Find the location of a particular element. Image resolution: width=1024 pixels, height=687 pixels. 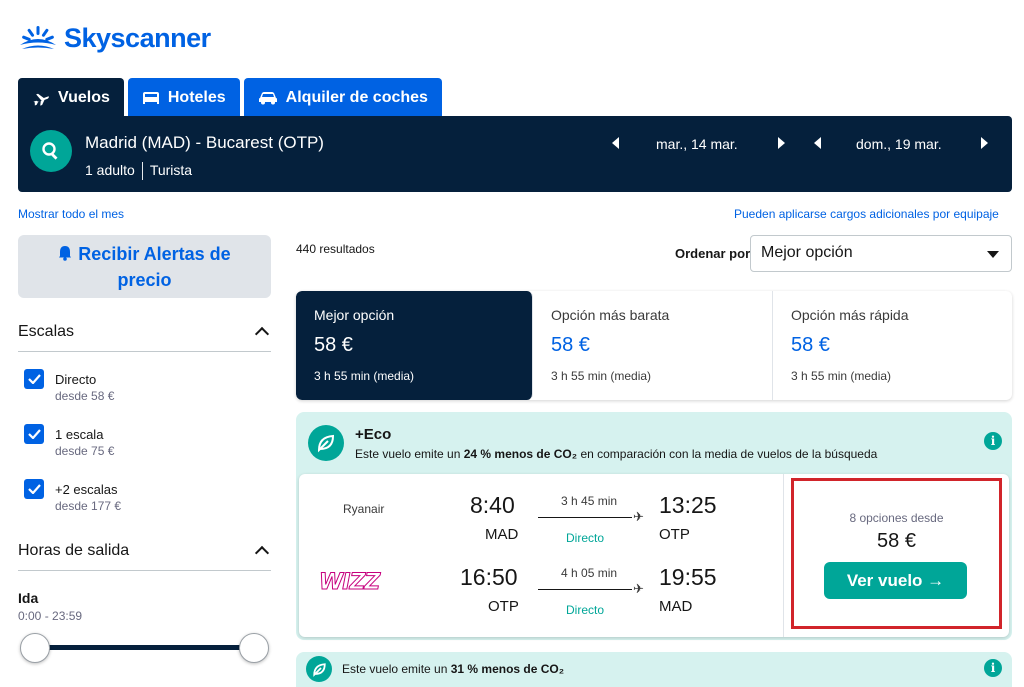

sort-select: Mejor opción is located at coordinates (881, 253).